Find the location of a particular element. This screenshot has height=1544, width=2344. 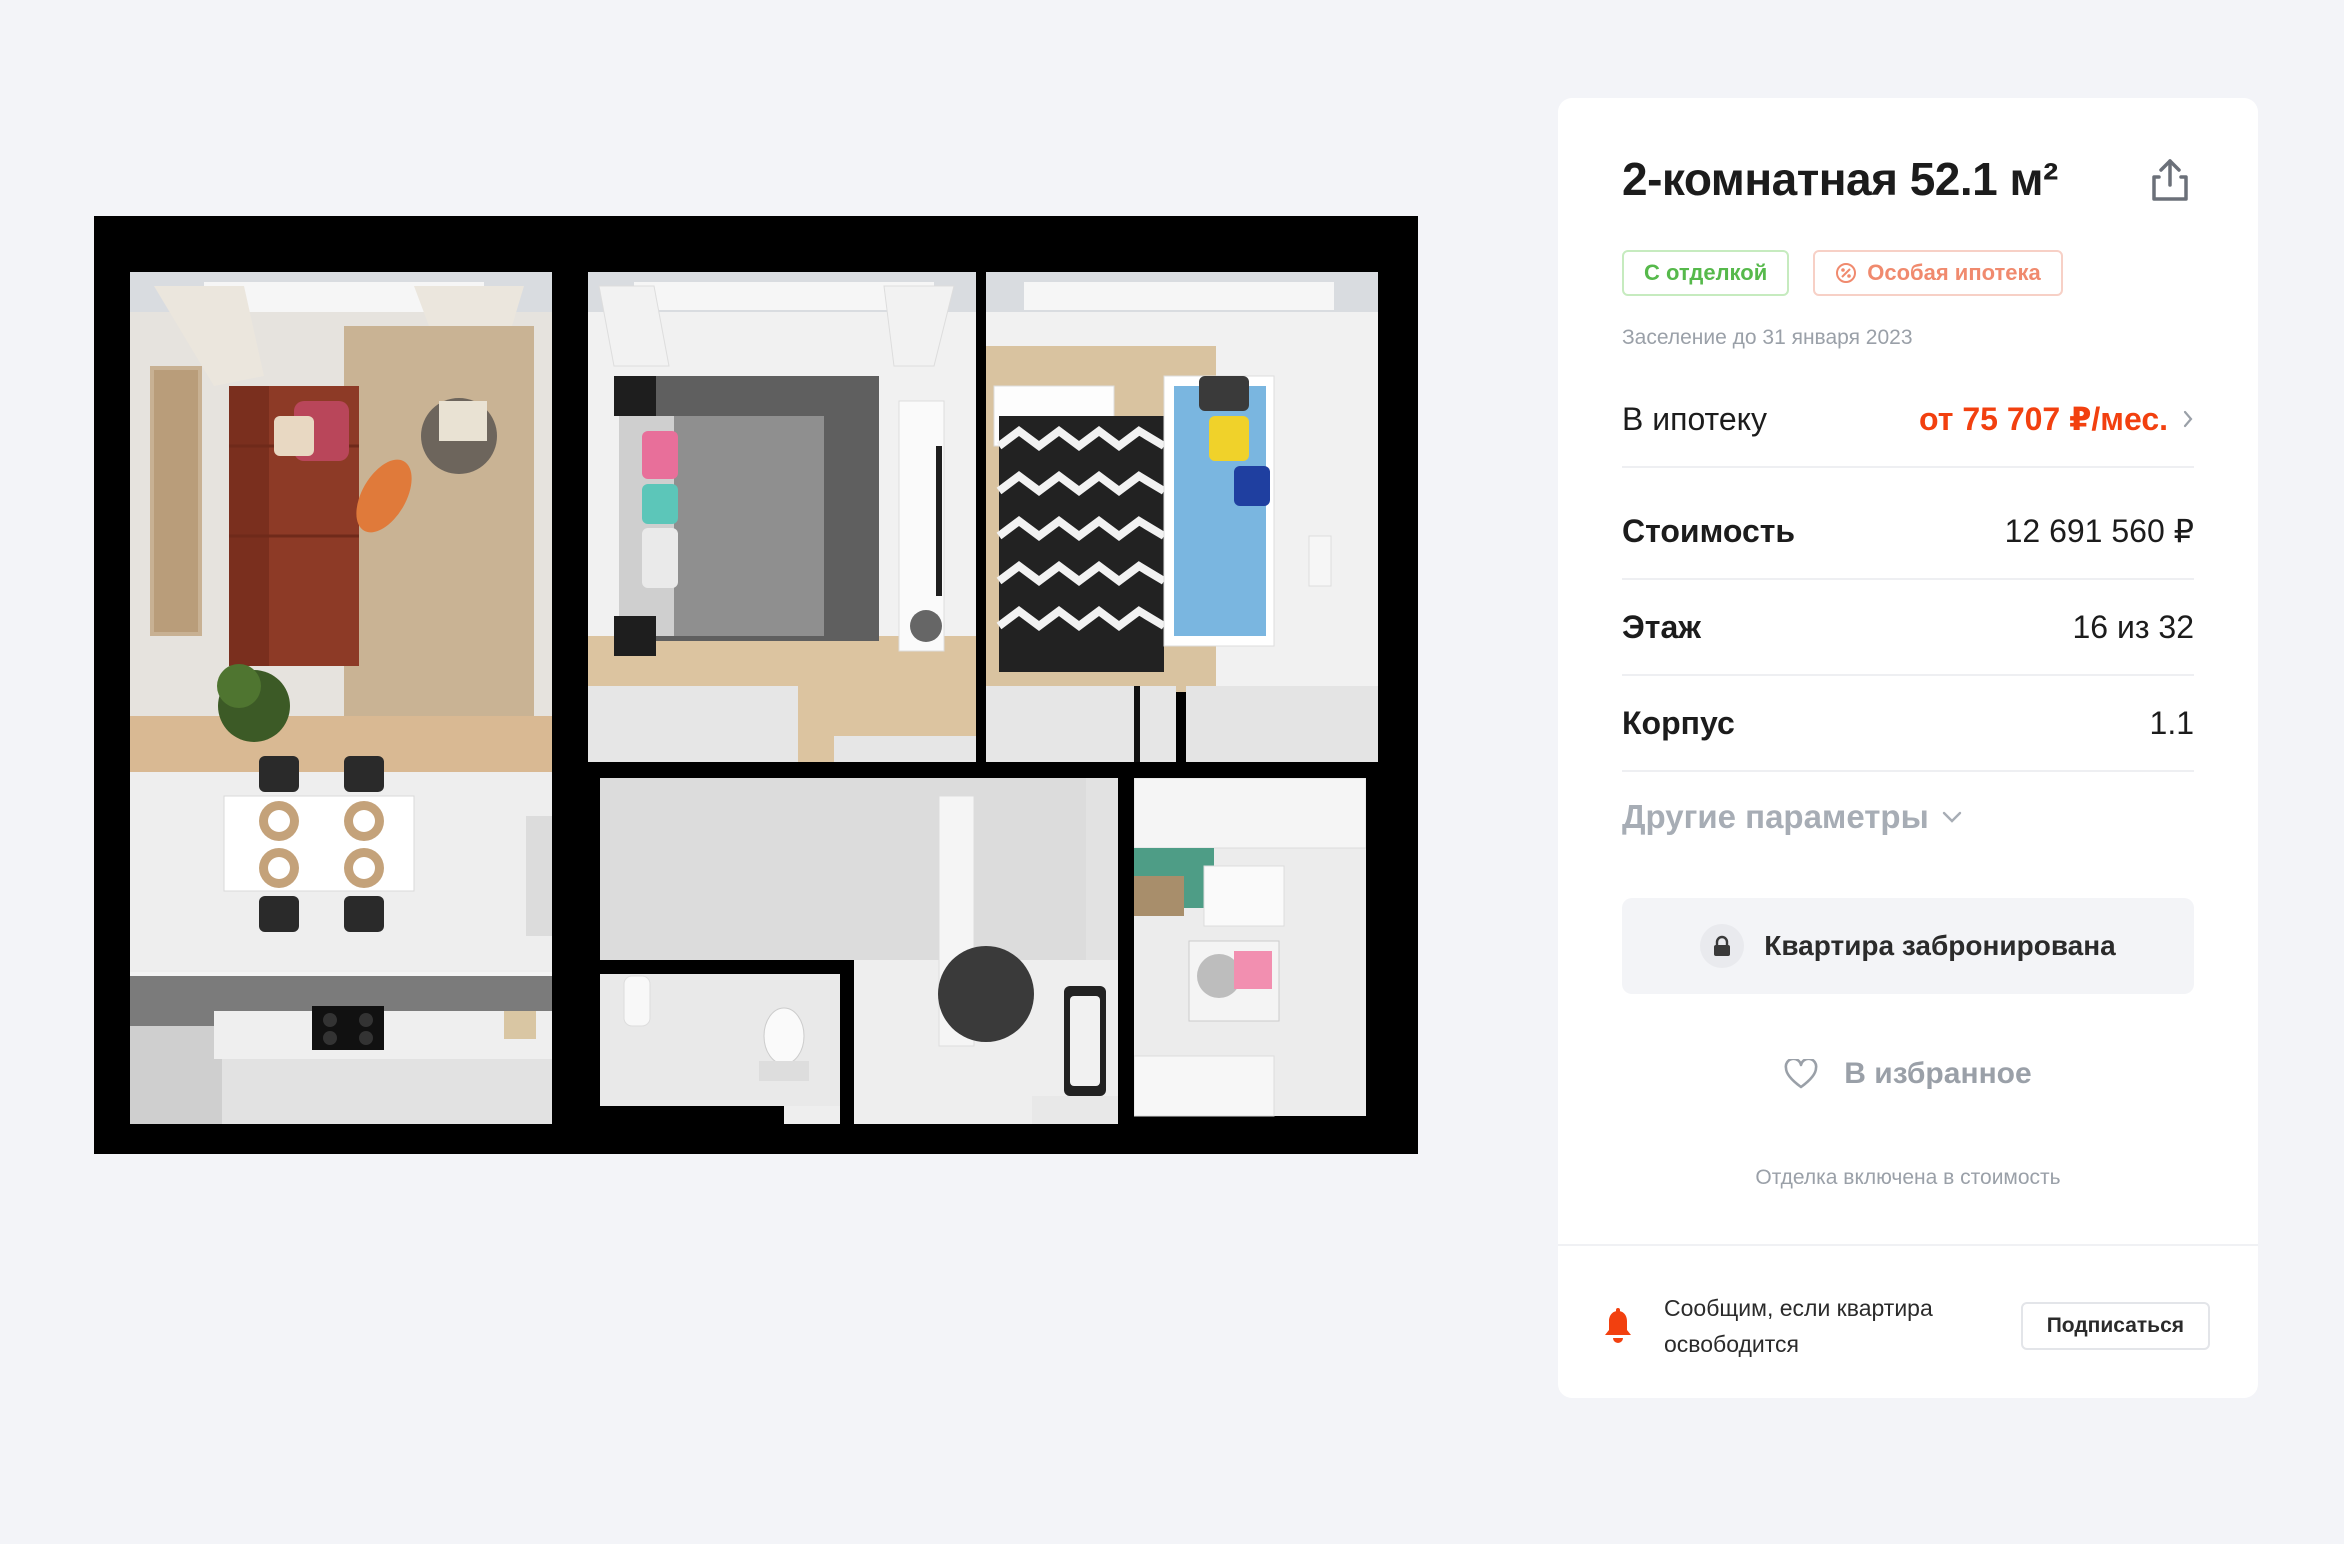

tag-label: Особая ипотека is located at coordinates (1954, 272).